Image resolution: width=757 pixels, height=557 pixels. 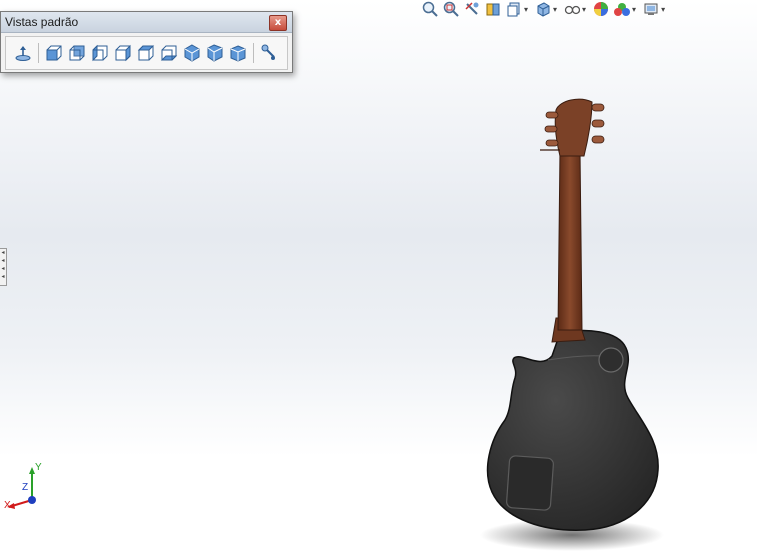 I want to click on view-orientation-icon, so click(x=513, y=9).